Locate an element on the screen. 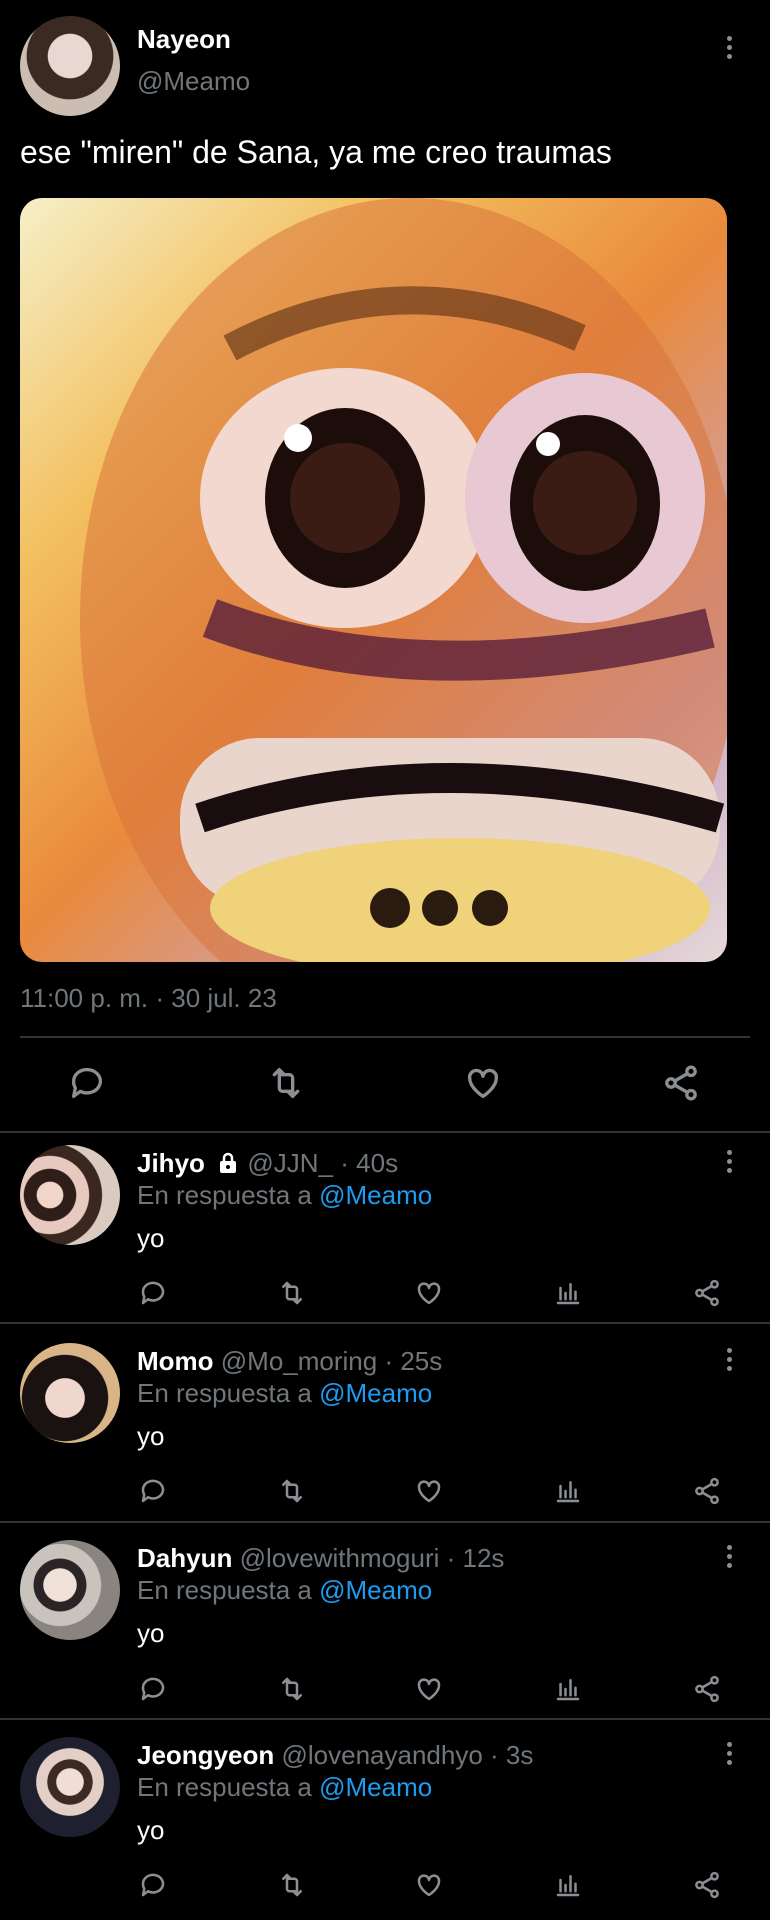  reply-time: · 40s is located at coordinates (369, 1163).